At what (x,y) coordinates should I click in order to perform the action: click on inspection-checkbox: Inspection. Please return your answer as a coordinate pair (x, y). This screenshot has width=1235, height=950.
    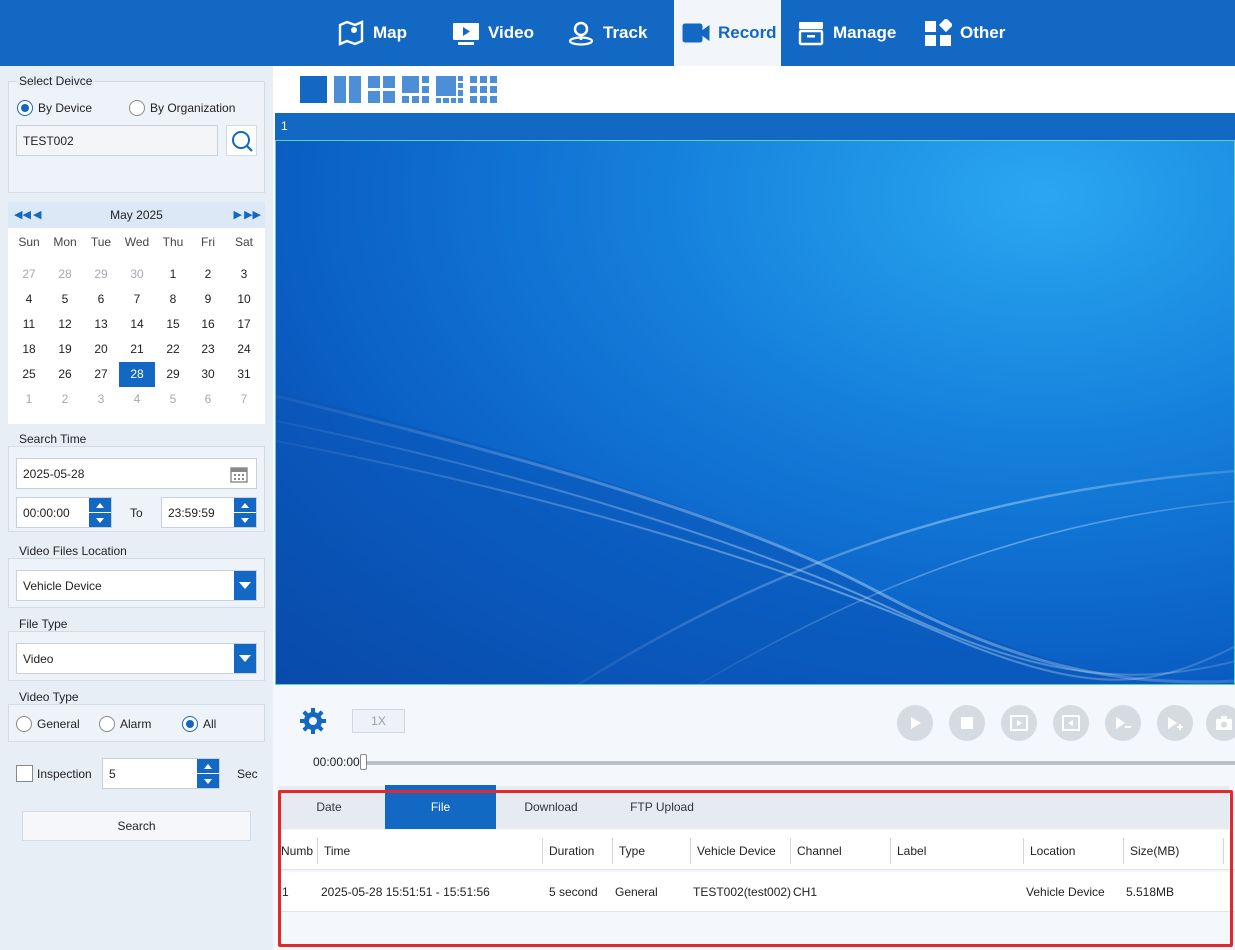
    Looking at the image, I should click on (54, 773).